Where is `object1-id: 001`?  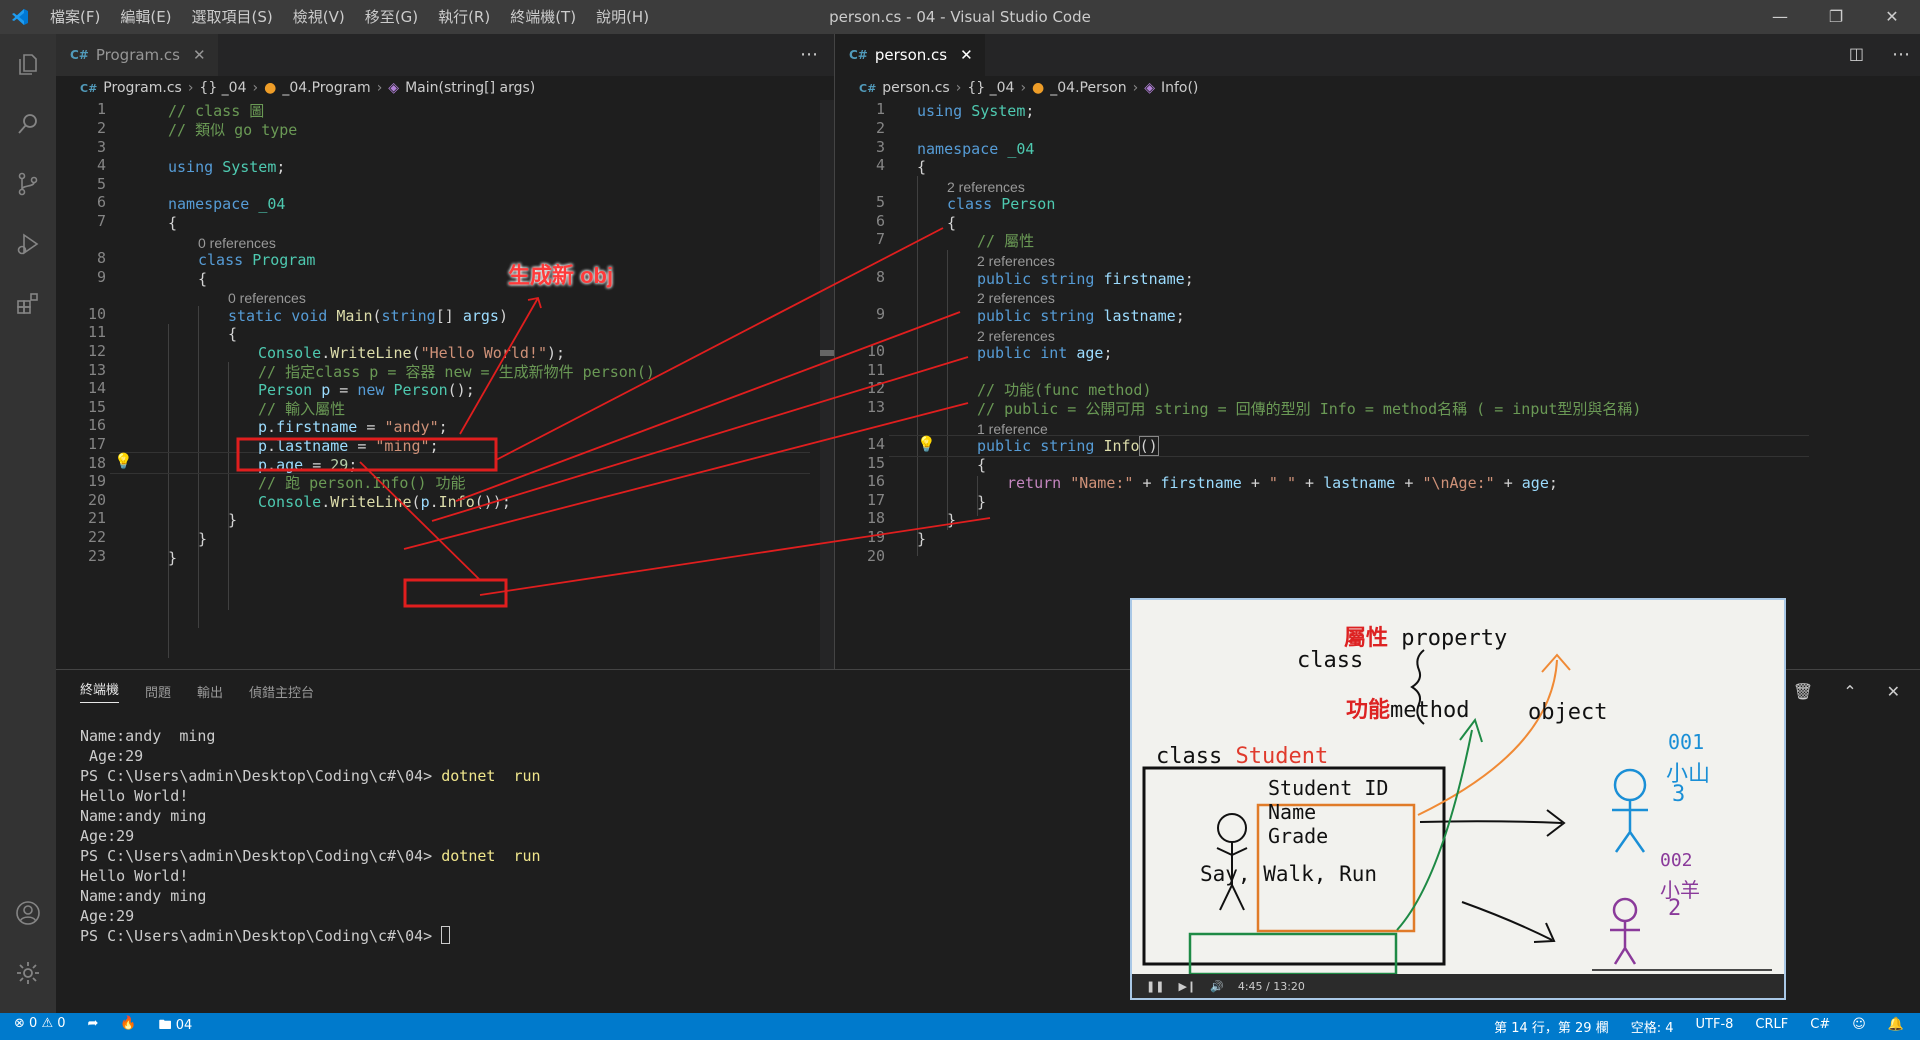 object1-id: 001 is located at coordinates (1686, 742).